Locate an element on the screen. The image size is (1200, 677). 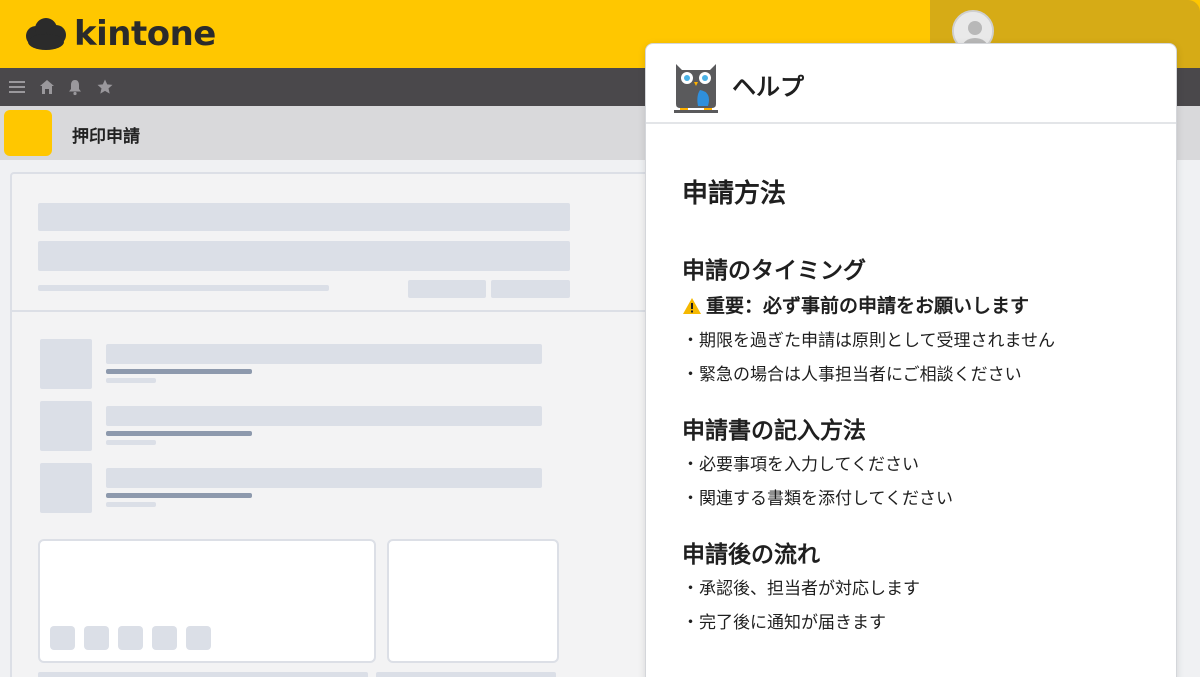
home-icon is located at coordinates (47, 87).